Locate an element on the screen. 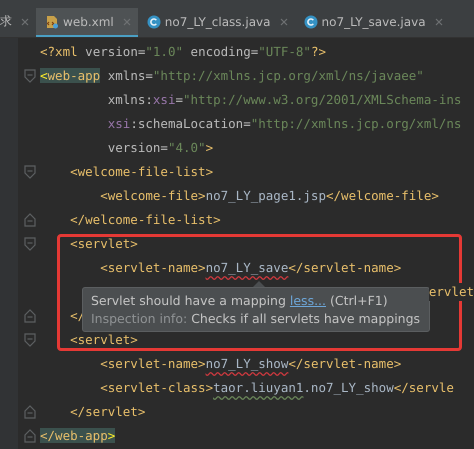  tooltip-message: Servlet should have a mapping is located at coordinates (188, 300).